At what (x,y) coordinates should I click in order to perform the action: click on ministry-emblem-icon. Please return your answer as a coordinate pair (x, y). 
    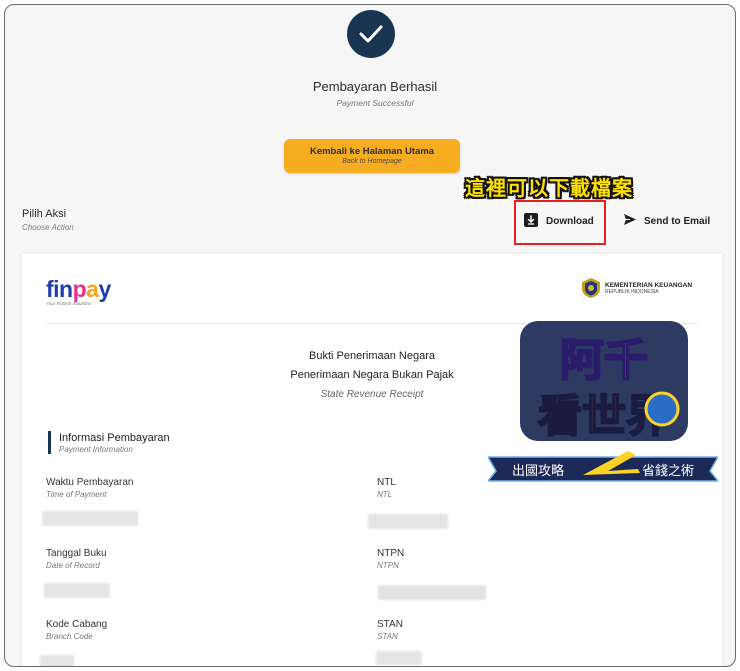
    Looking at the image, I should click on (591, 288).